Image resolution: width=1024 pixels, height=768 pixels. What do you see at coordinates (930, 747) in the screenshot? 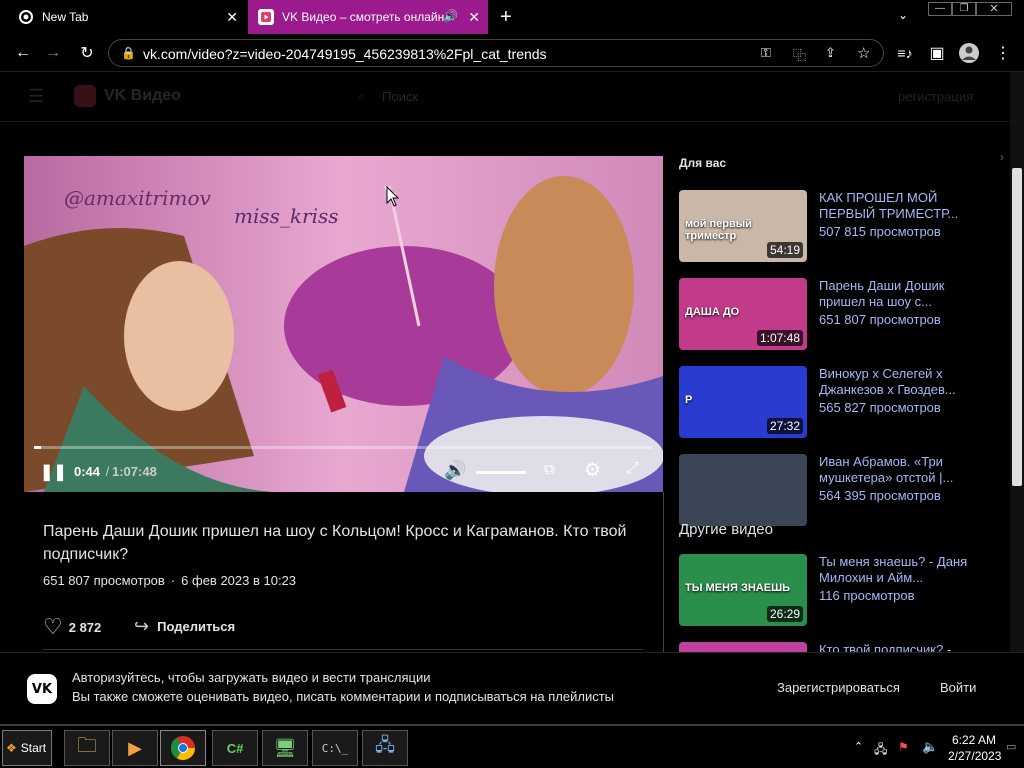
I see `speaker-icon: 🔈` at bounding box center [930, 747].